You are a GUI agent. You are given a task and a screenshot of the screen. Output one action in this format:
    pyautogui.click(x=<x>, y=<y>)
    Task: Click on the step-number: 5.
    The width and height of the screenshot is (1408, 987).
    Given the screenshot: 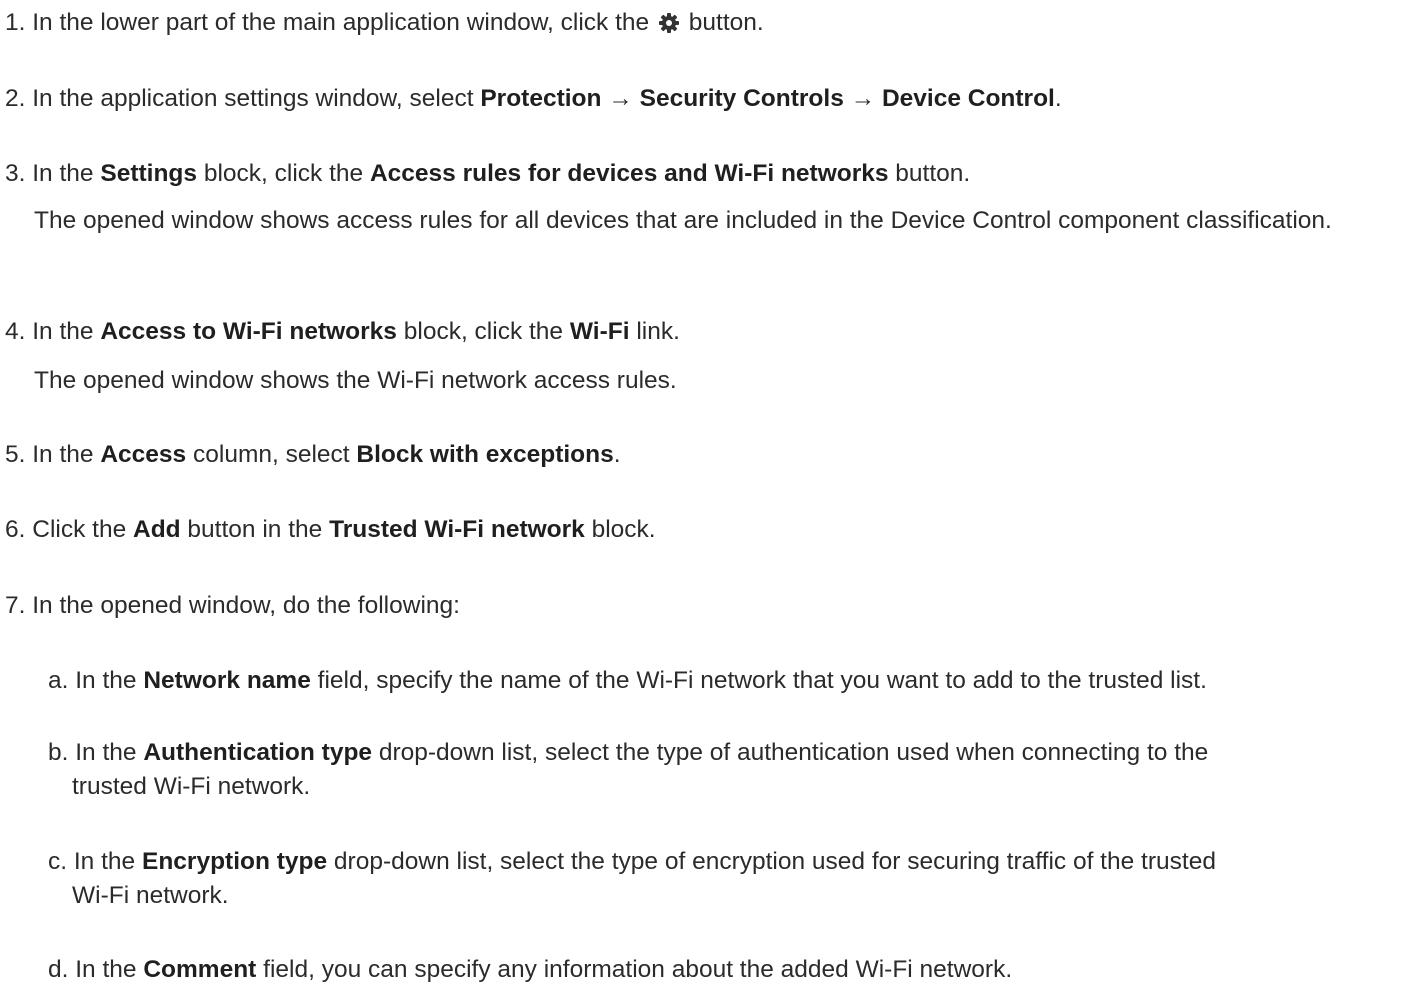 What is the action you would take?
    pyautogui.click(x=15, y=454)
    